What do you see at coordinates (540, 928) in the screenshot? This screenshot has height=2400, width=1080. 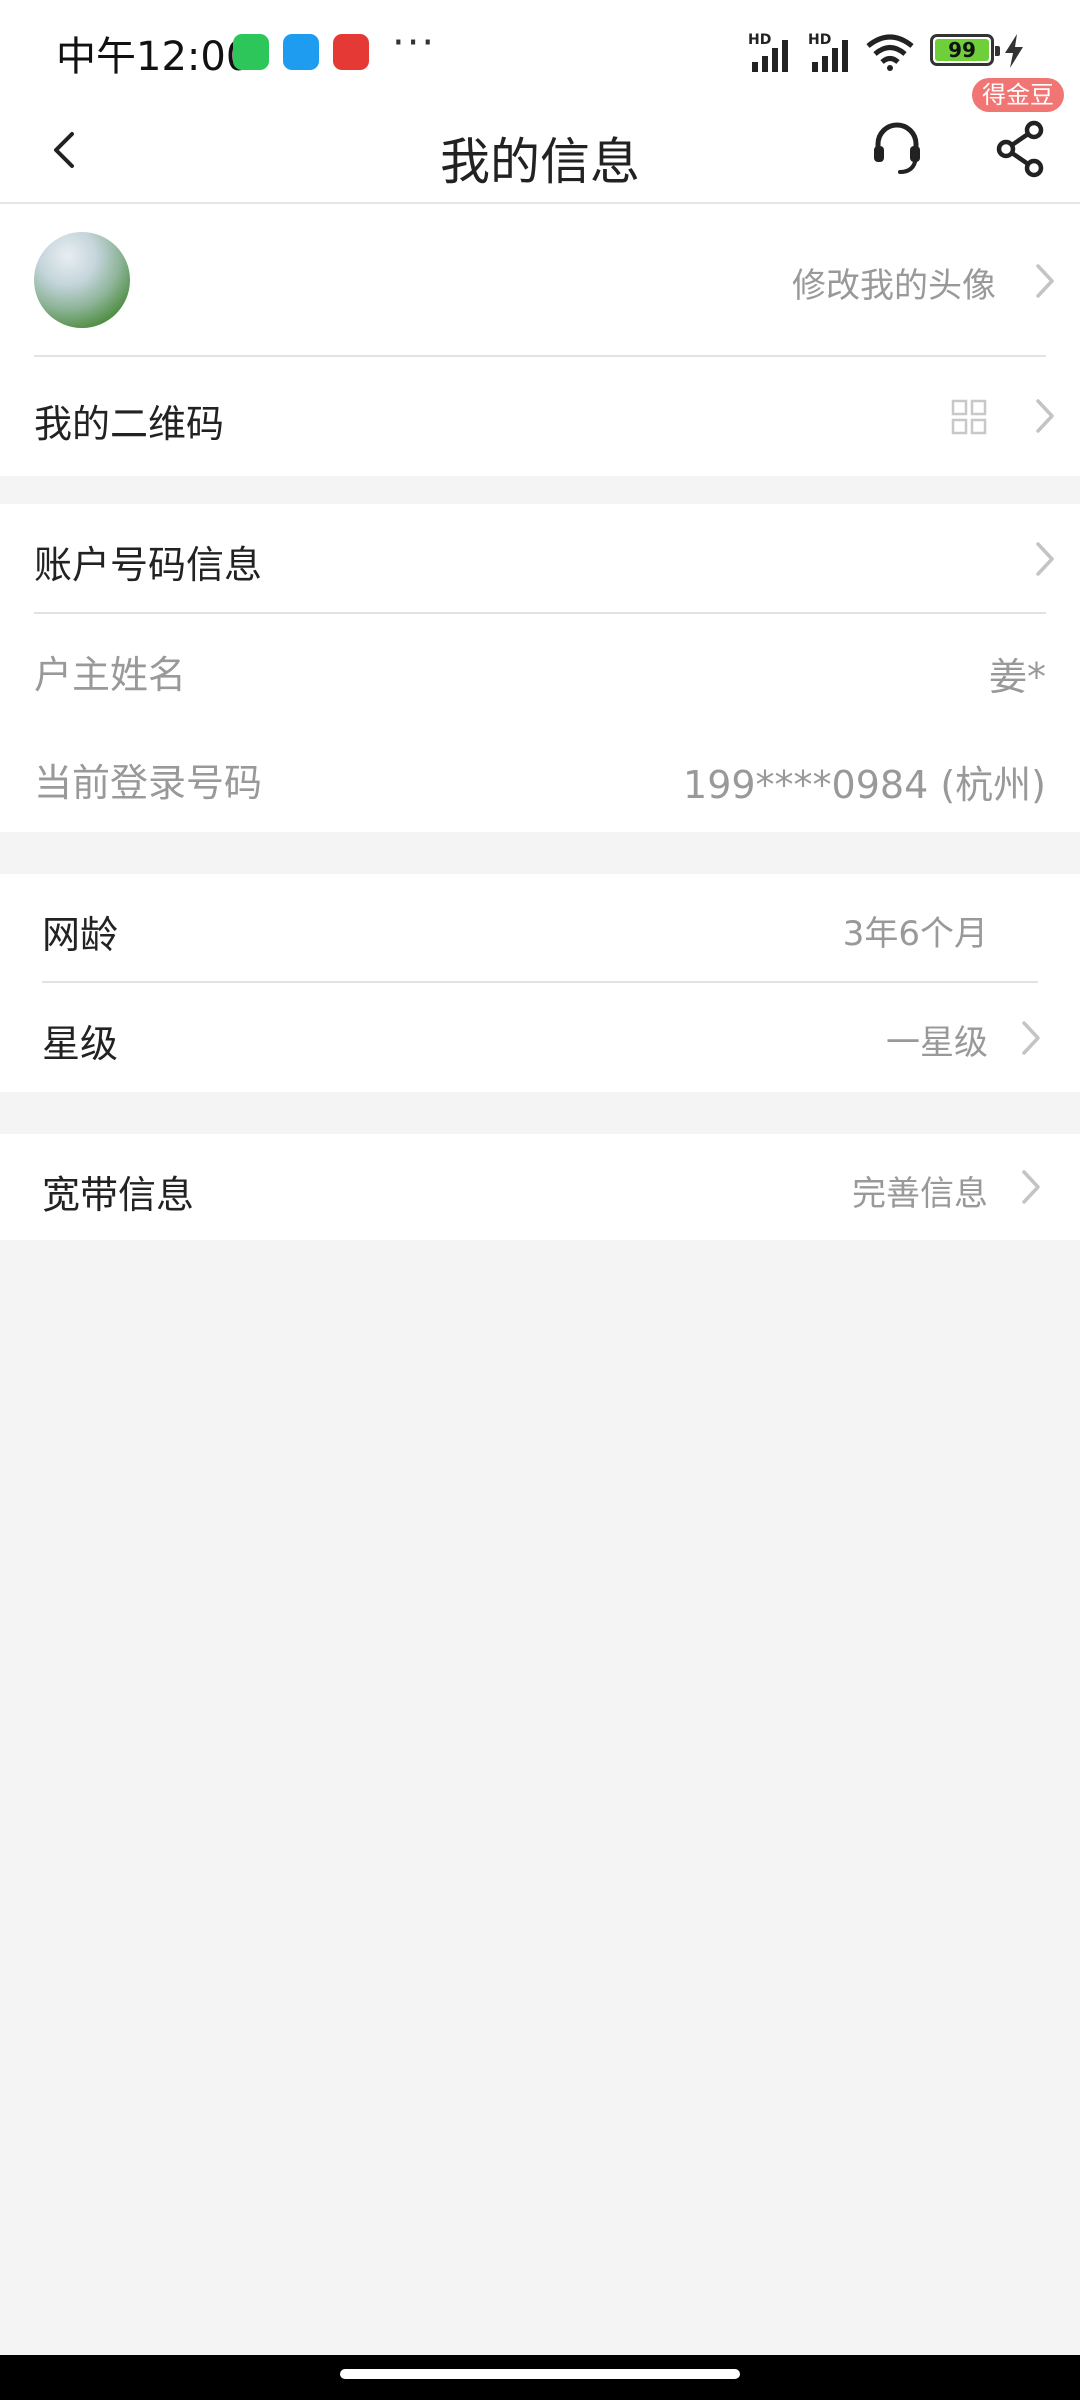 I see `network-age-row: 网龄 3年6个月` at bounding box center [540, 928].